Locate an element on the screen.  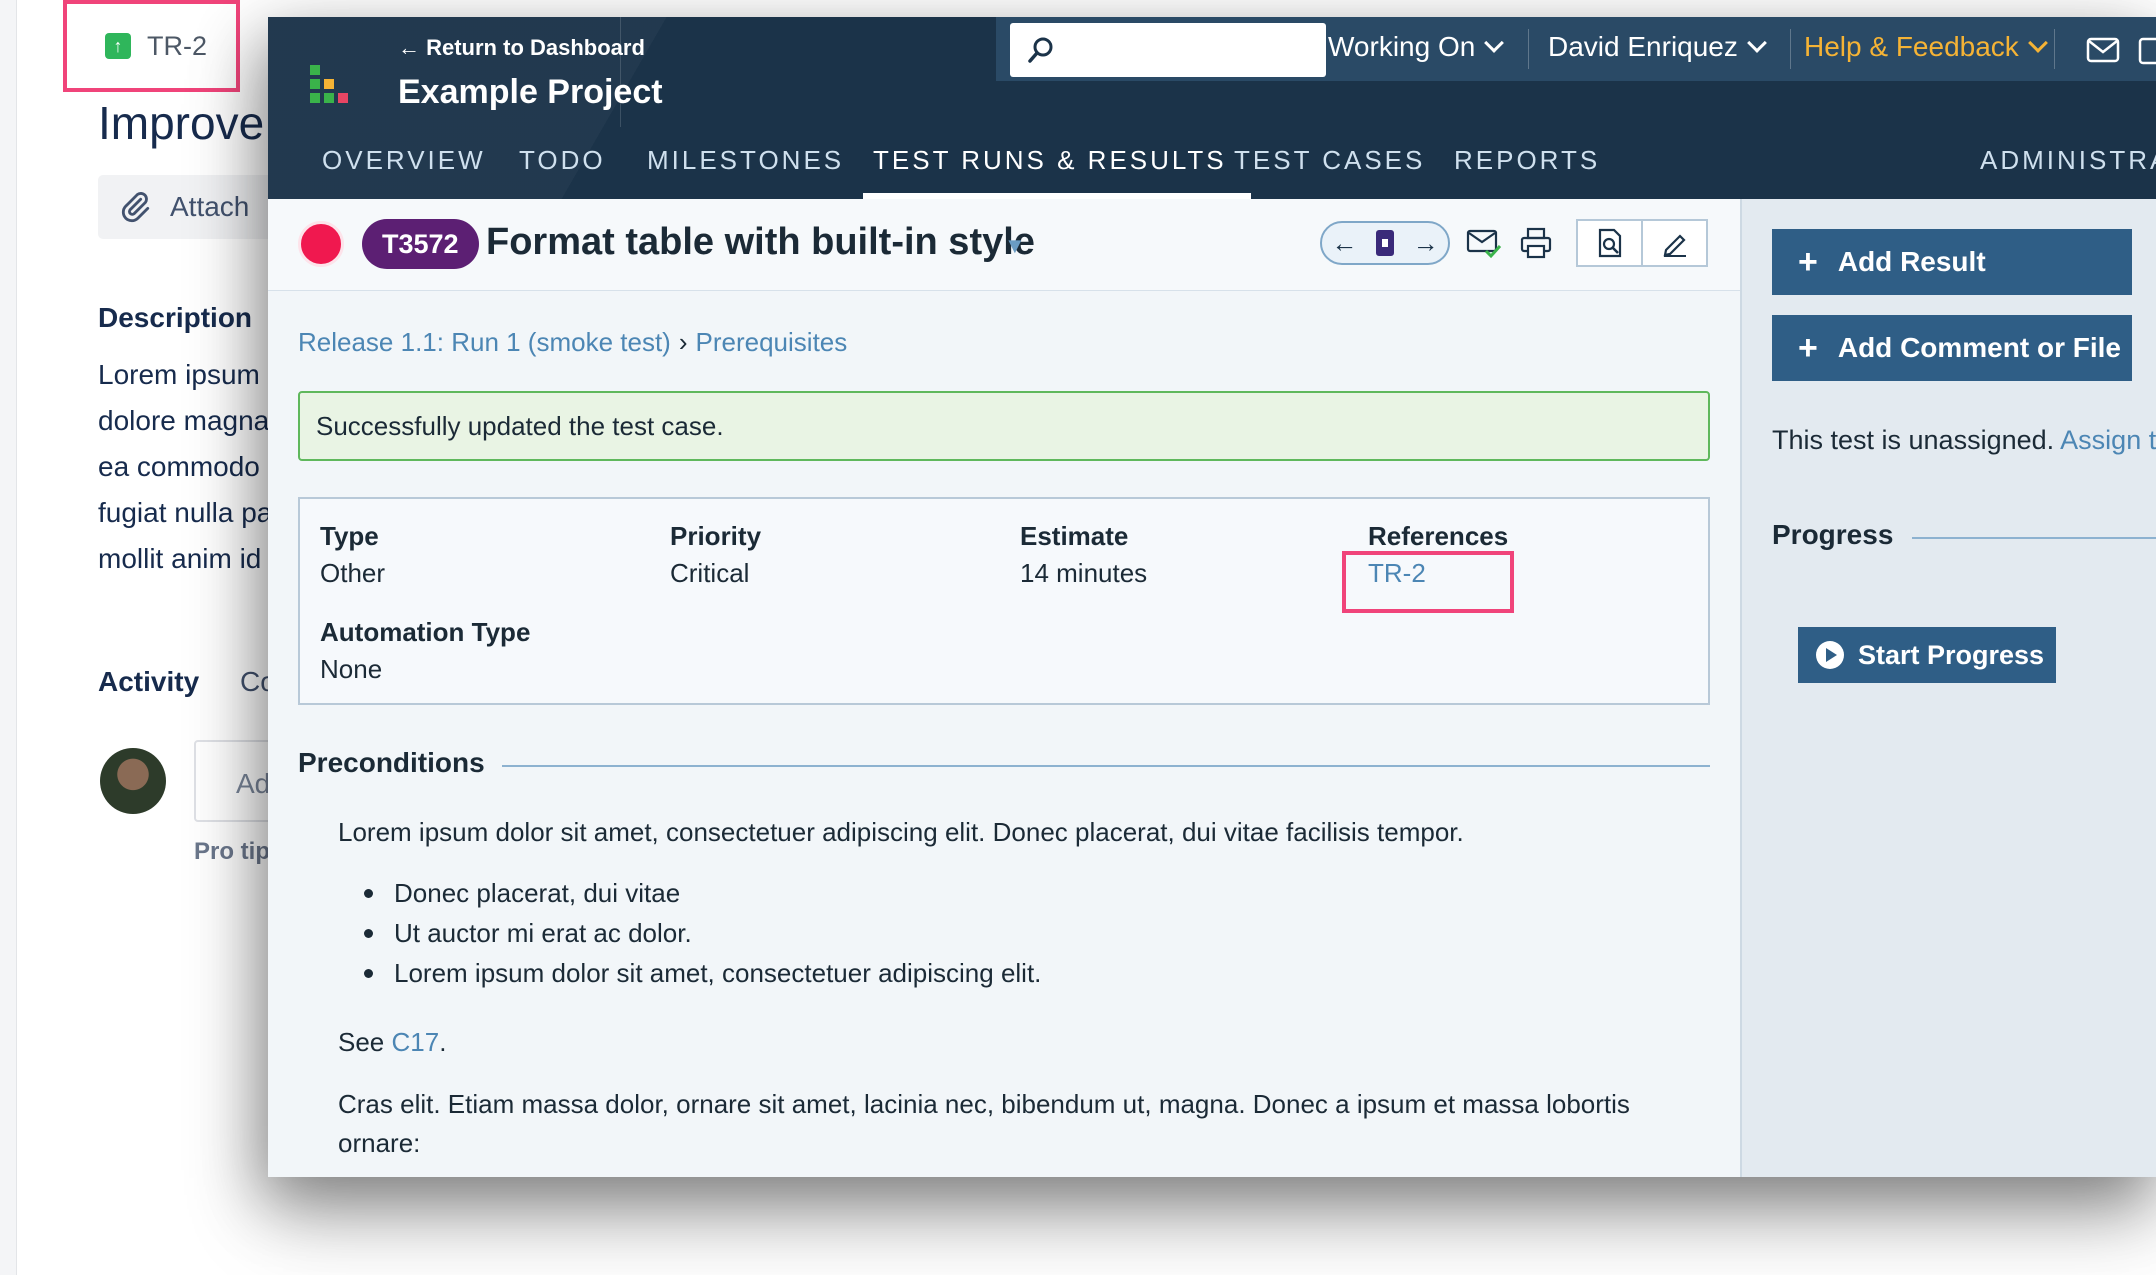
search-input is located at coordinates (1168, 50).